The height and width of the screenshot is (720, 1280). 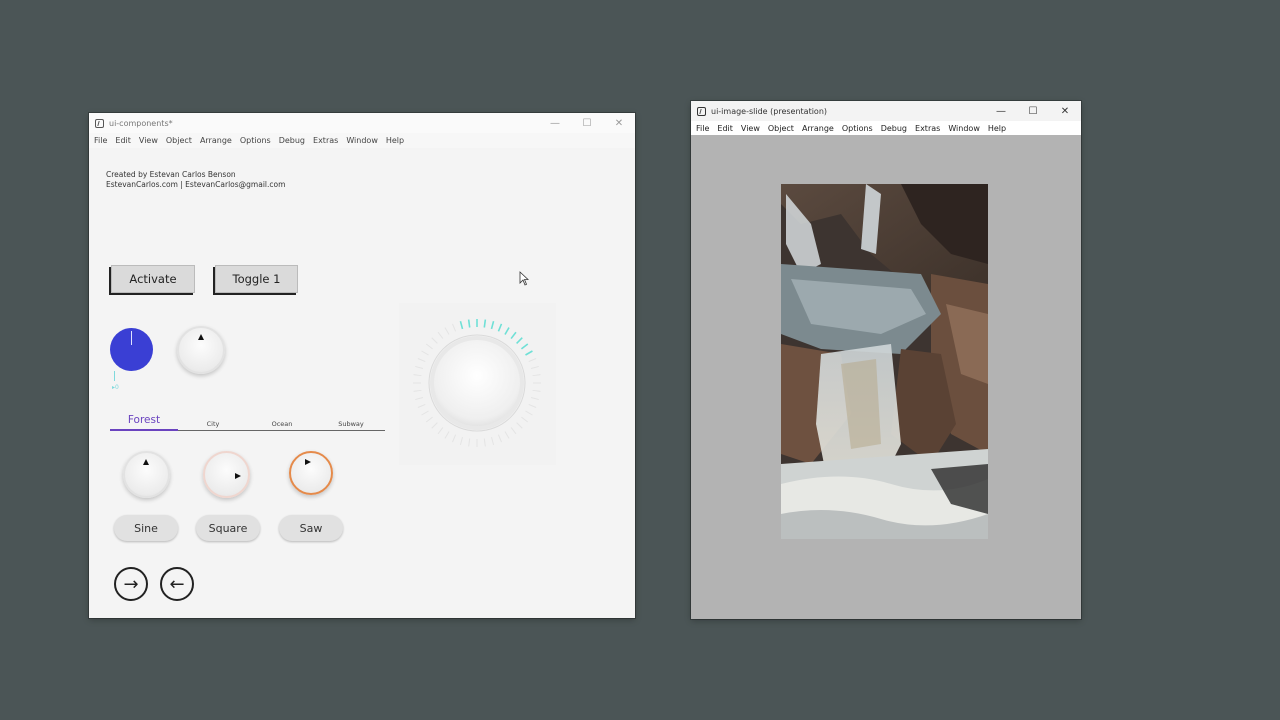 What do you see at coordinates (226, 474) in the screenshot?
I see `square-knob` at bounding box center [226, 474].